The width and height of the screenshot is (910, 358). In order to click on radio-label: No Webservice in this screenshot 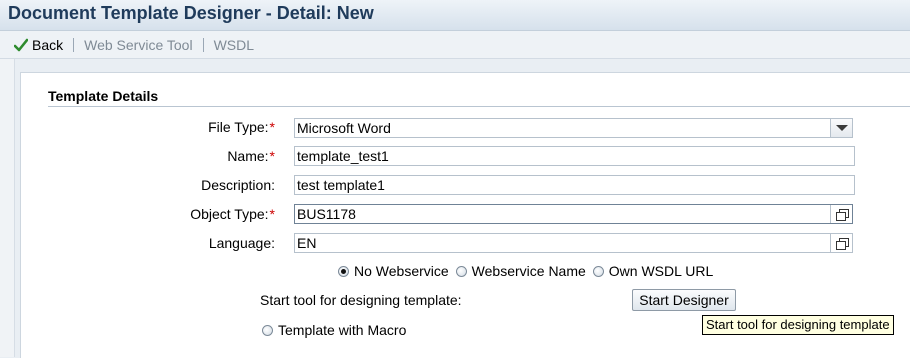, I will do `click(401, 271)`.